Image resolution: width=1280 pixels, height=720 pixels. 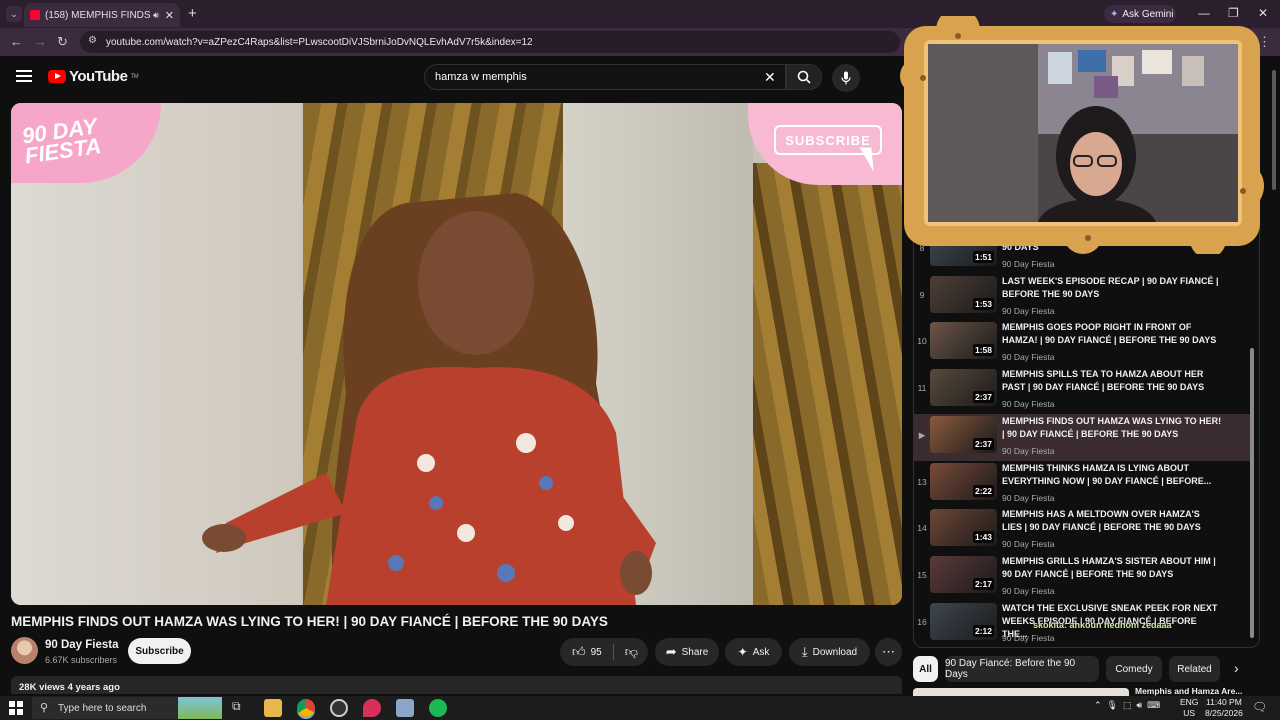 I want to click on taskbar-search-box: ⚲ Type here to search, so click(x=127, y=708).